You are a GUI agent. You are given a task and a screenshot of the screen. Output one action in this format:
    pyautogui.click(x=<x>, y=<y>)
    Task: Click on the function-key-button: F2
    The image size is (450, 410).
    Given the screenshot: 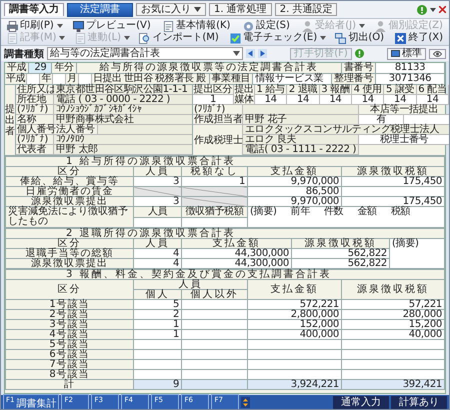 What is the action you would take?
    pyautogui.click(x=75, y=401)
    